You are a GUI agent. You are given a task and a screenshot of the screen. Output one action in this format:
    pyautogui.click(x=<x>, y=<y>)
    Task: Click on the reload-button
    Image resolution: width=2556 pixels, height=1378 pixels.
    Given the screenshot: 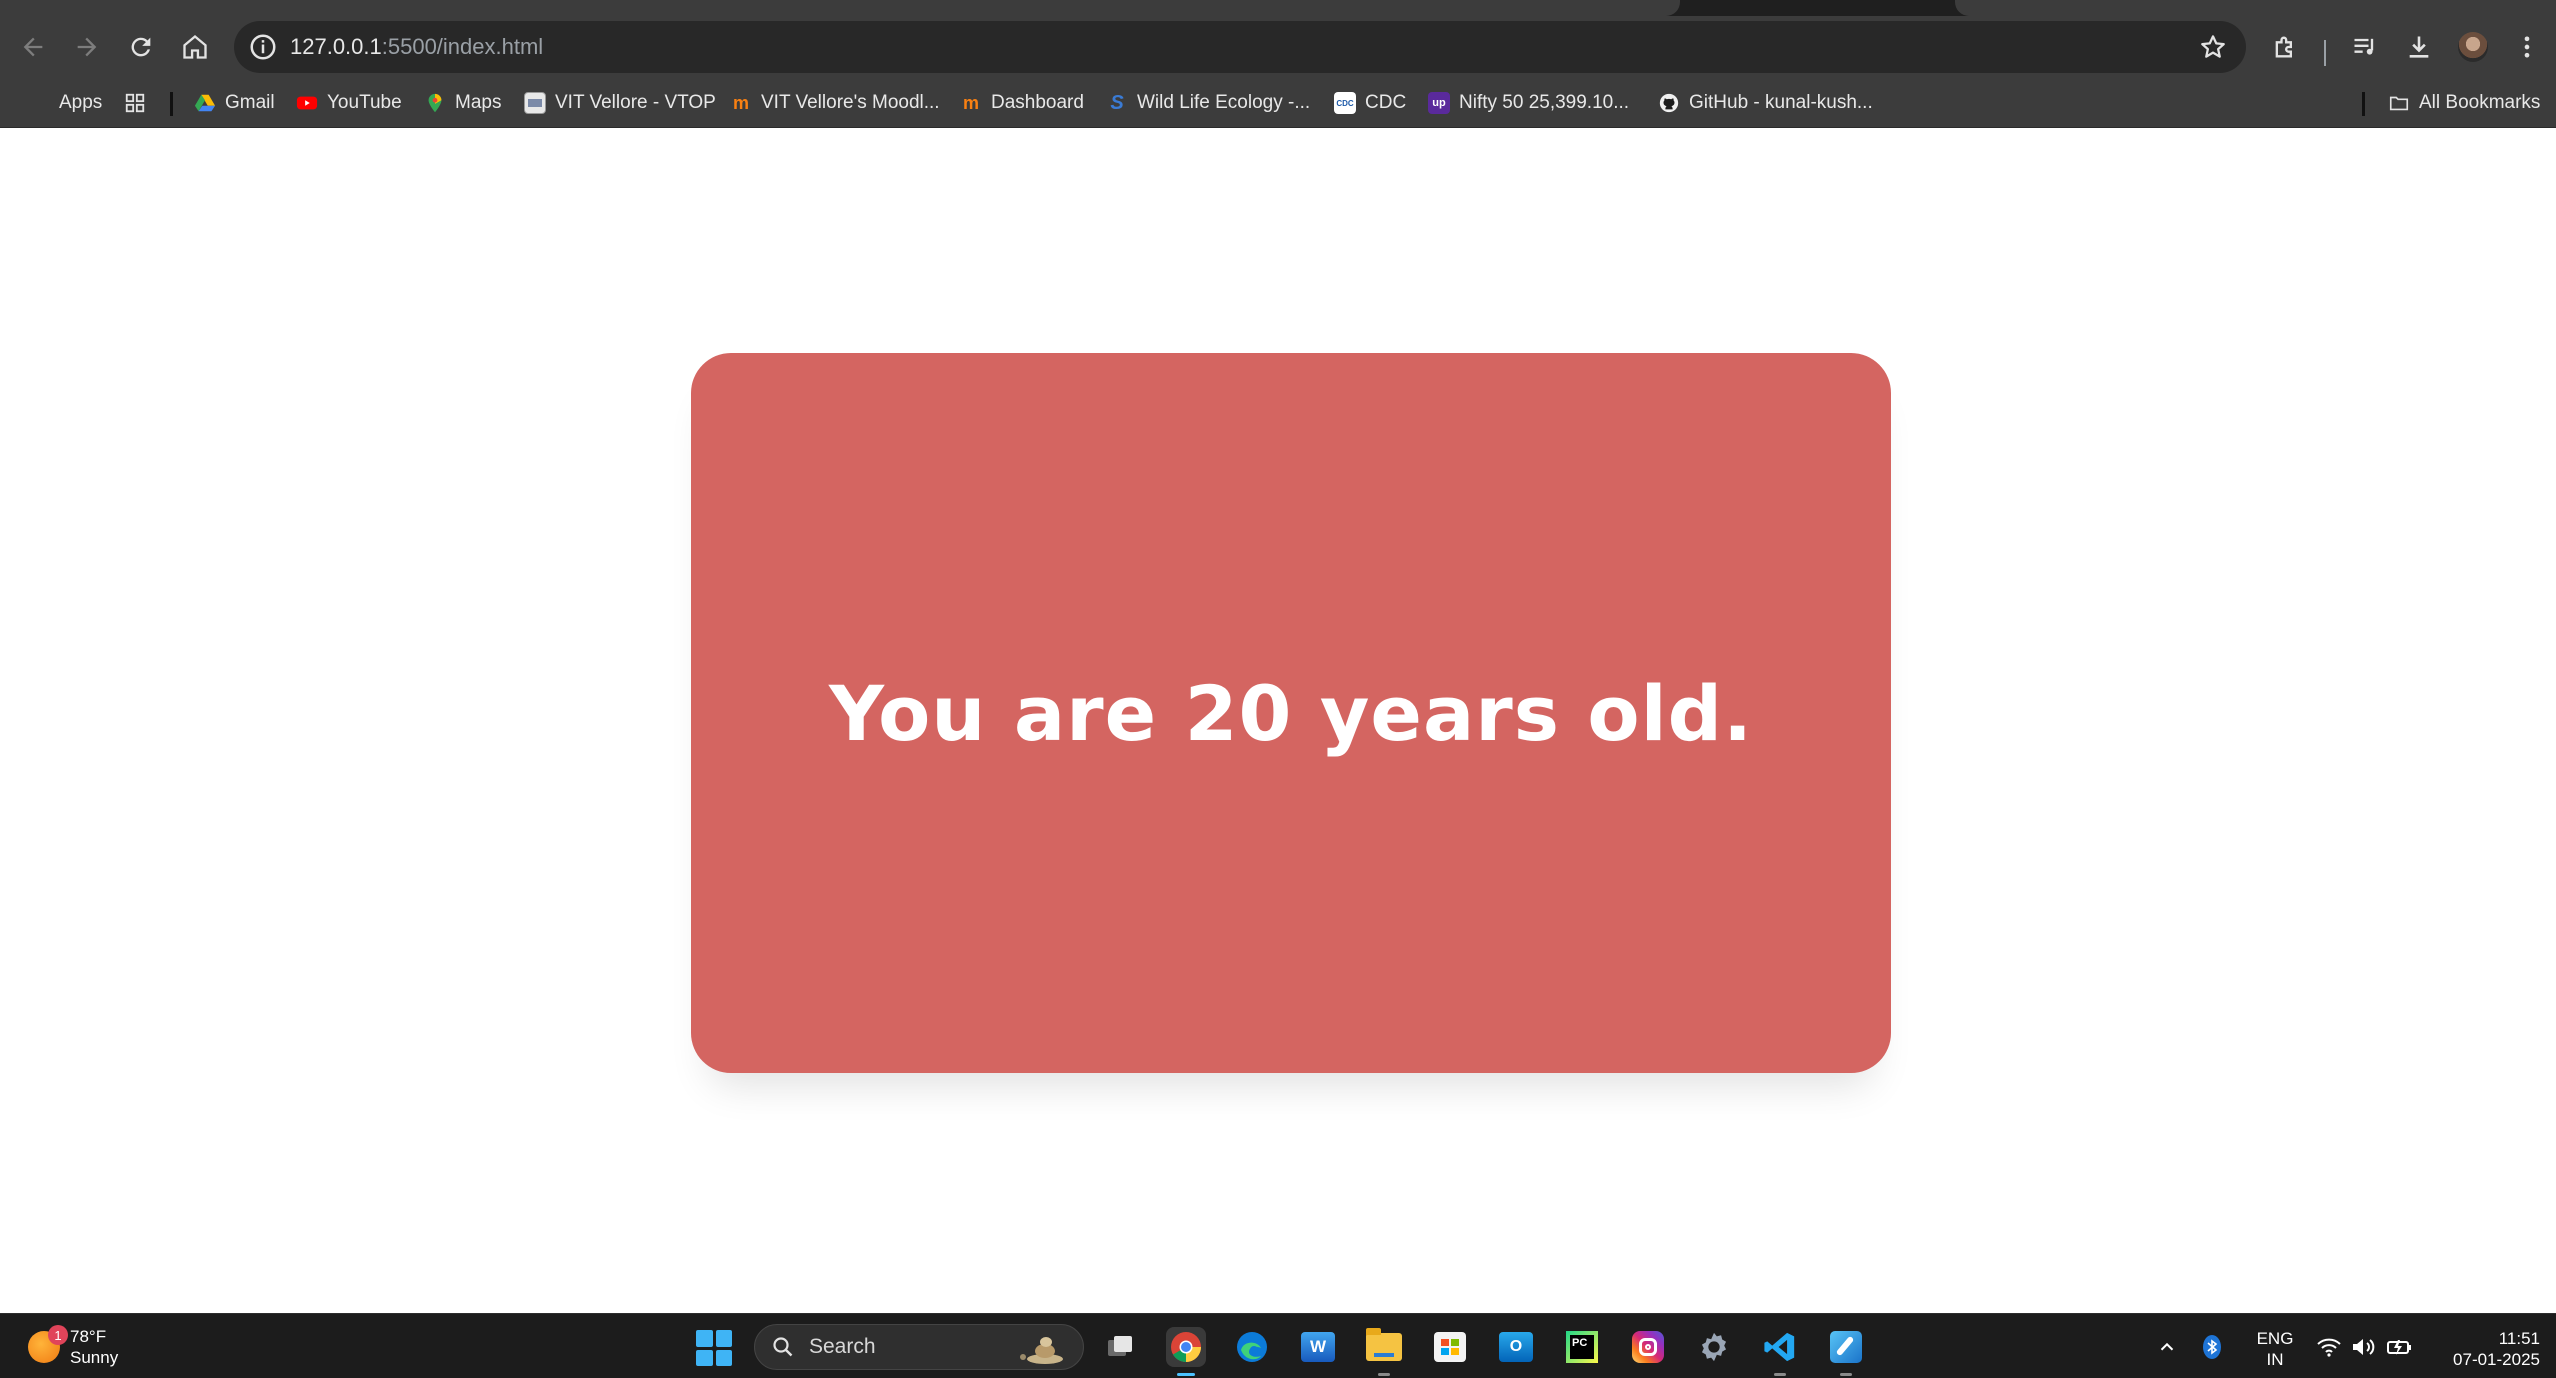 What is the action you would take?
    pyautogui.click(x=141, y=47)
    